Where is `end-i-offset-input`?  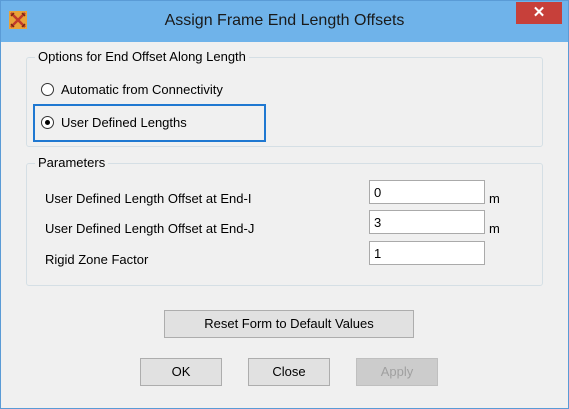
end-i-offset-input is located at coordinates (427, 192).